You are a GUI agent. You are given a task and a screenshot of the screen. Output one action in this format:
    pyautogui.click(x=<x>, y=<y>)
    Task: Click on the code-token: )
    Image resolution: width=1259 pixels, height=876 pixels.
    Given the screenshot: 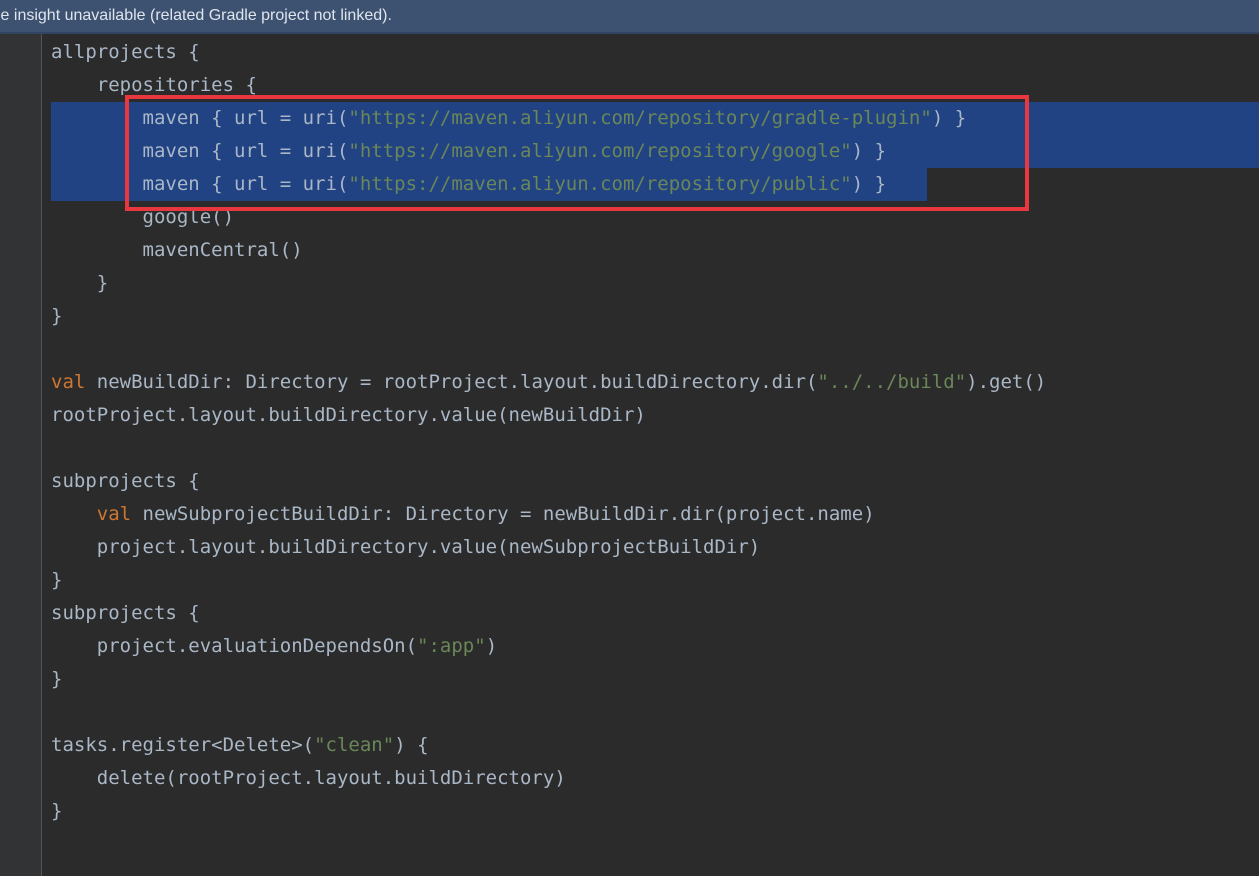 What is the action you would take?
    pyautogui.click(x=491, y=646)
    